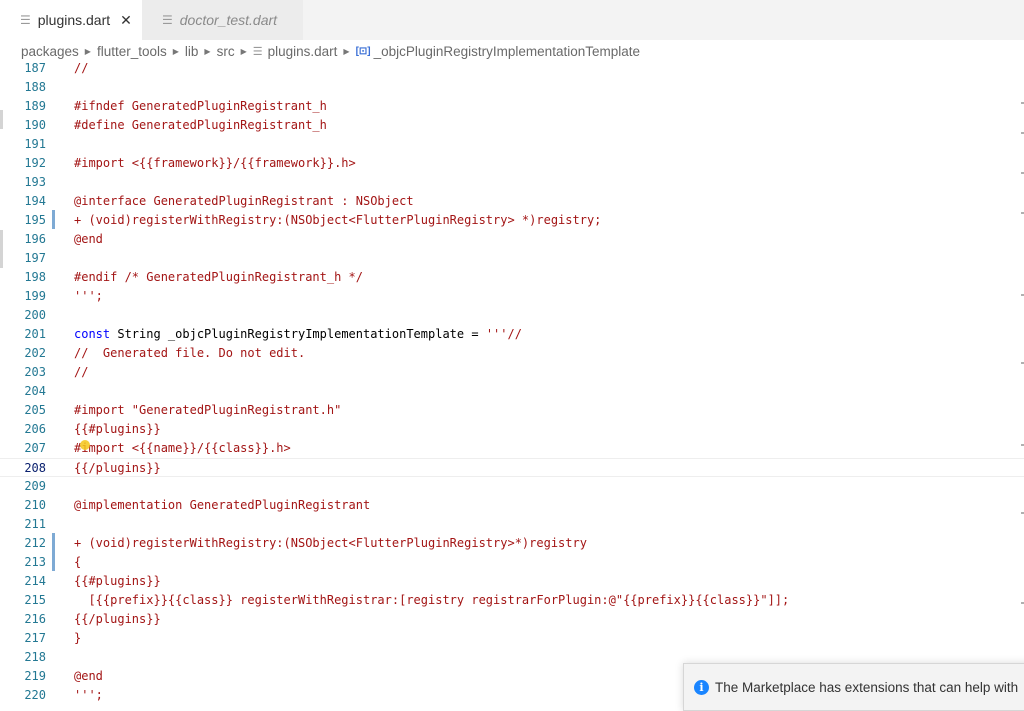  I want to click on line-number: 196, so click(35, 239).